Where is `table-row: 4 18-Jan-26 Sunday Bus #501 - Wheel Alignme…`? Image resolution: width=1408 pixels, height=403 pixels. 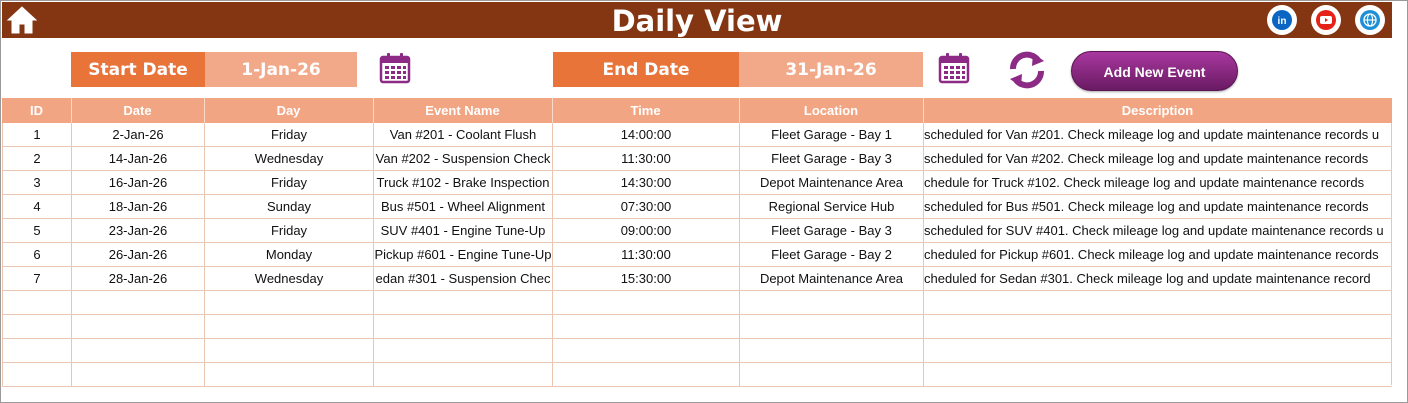
table-row: 4 18-Jan-26 Sunday Bus #501 - Wheel Alignme… is located at coordinates (697, 207).